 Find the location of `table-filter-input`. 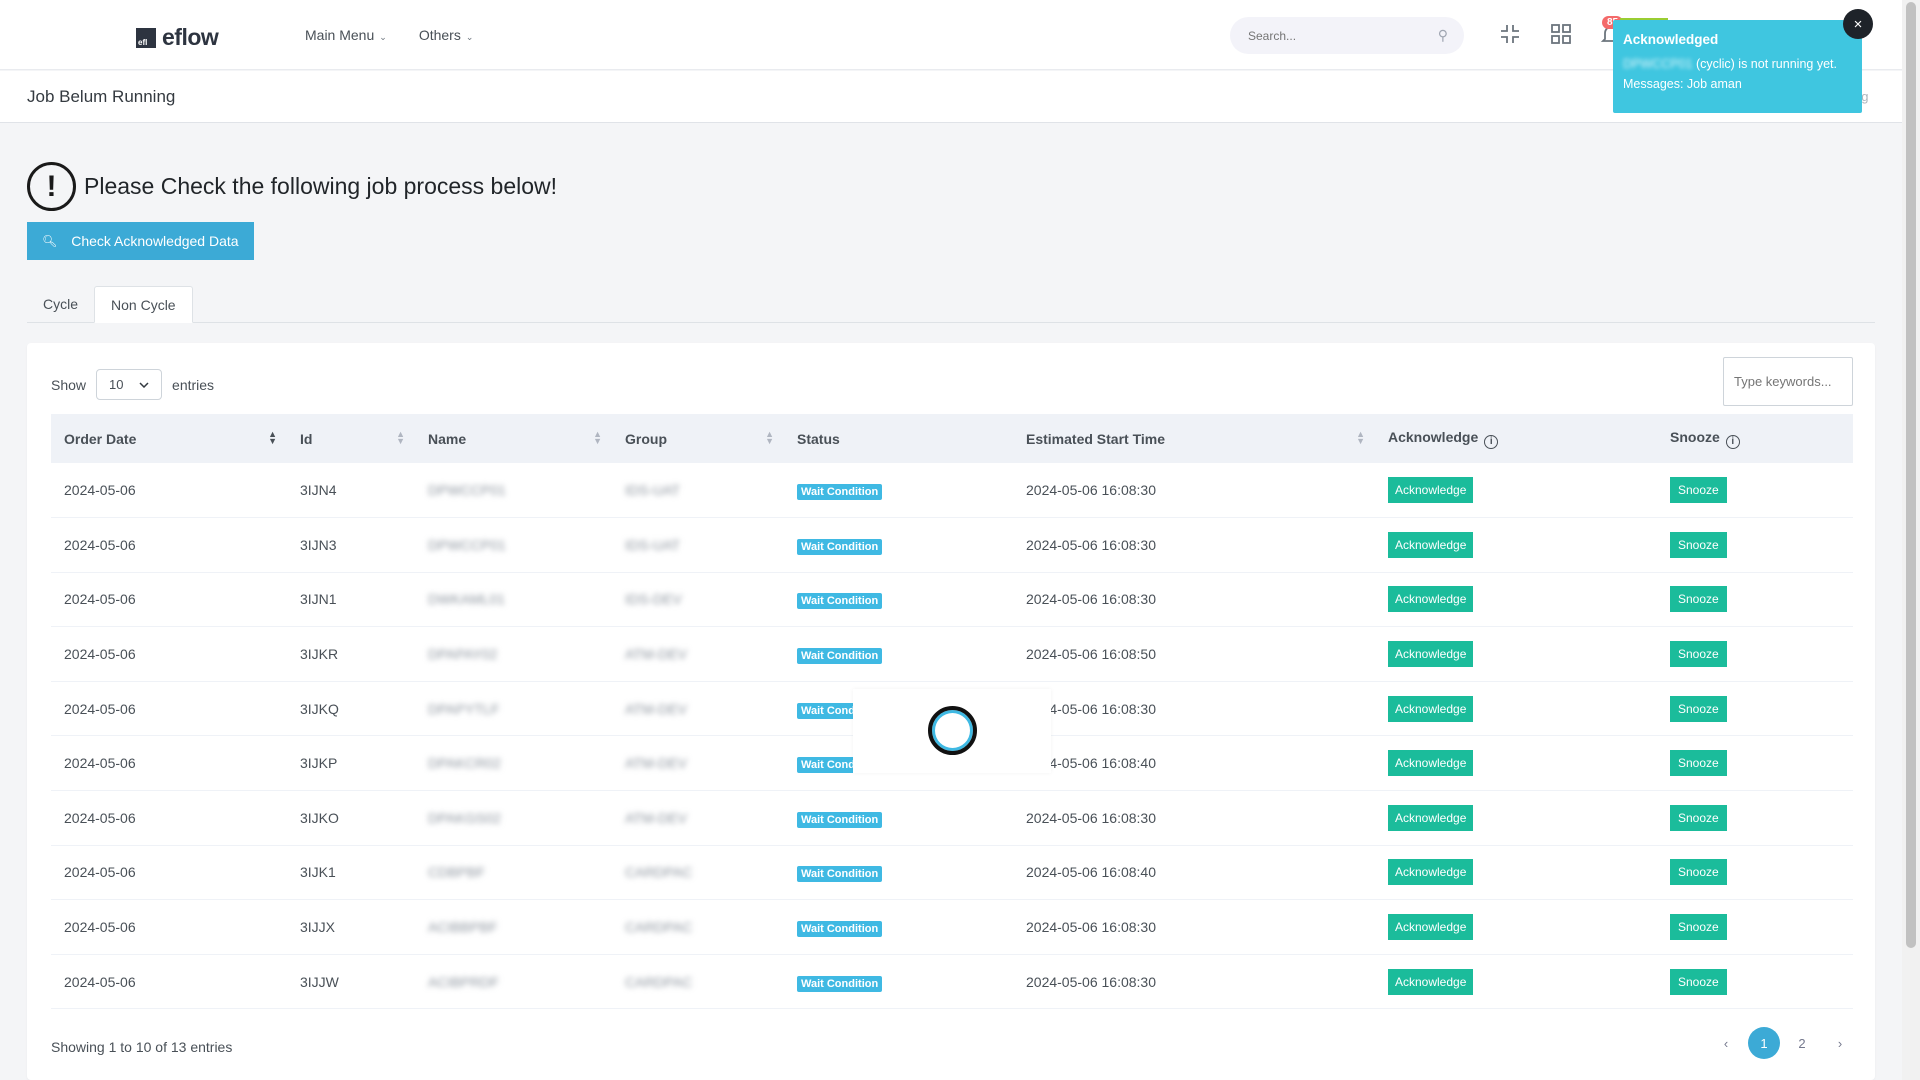

table-filter-input is located at coordinates (1788, 381).